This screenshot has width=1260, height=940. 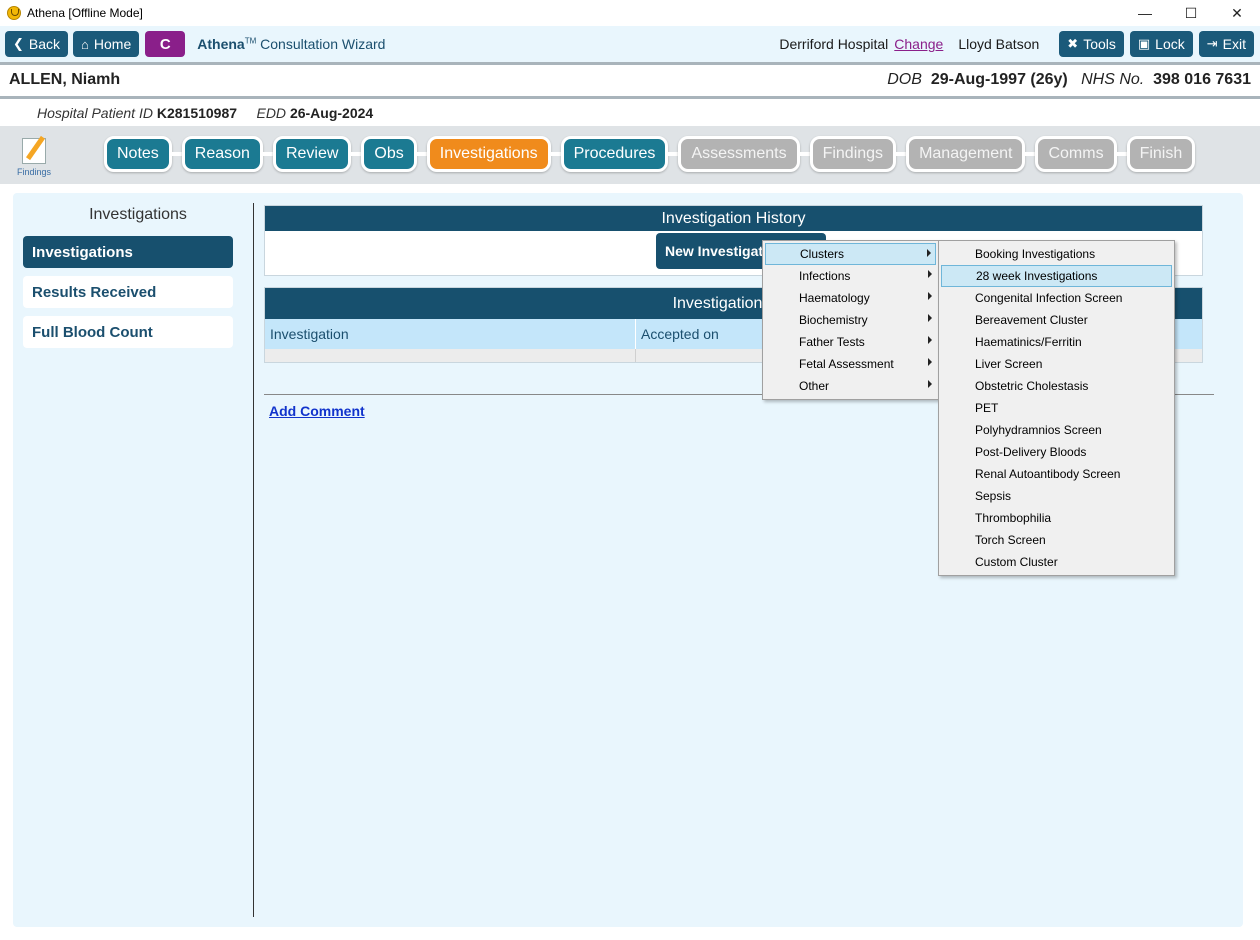 I want to click on menu-item-label: Custom Cluster, so click(x=1016, y=562).